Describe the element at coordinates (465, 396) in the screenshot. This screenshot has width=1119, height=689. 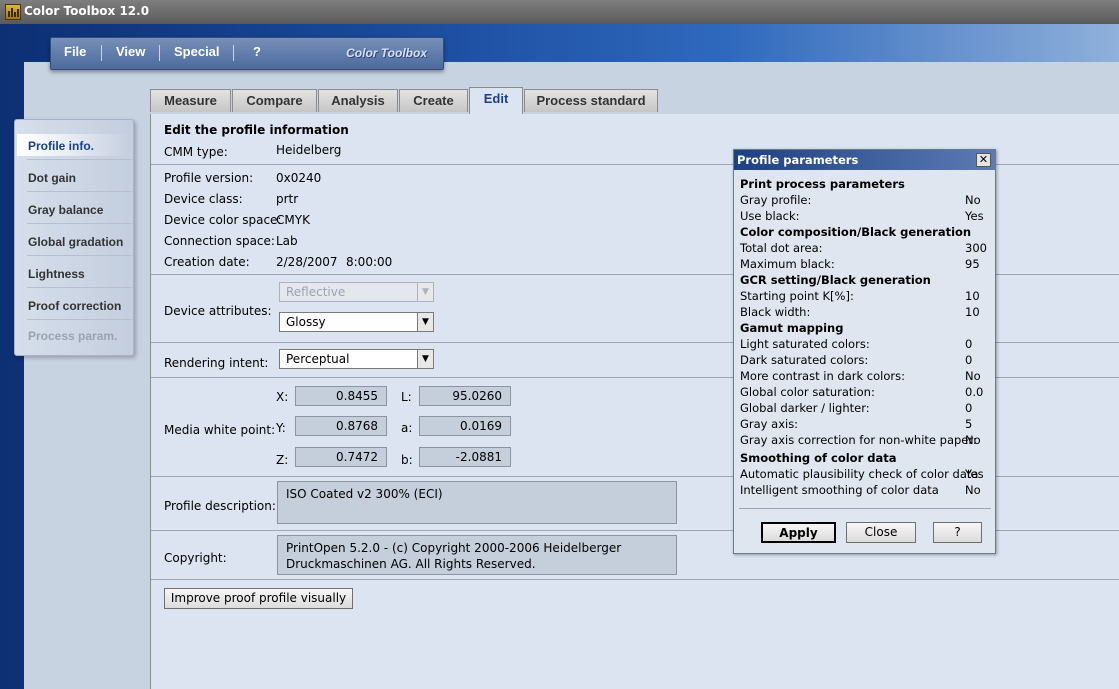
I see `l-field: 95.0260` at that location.